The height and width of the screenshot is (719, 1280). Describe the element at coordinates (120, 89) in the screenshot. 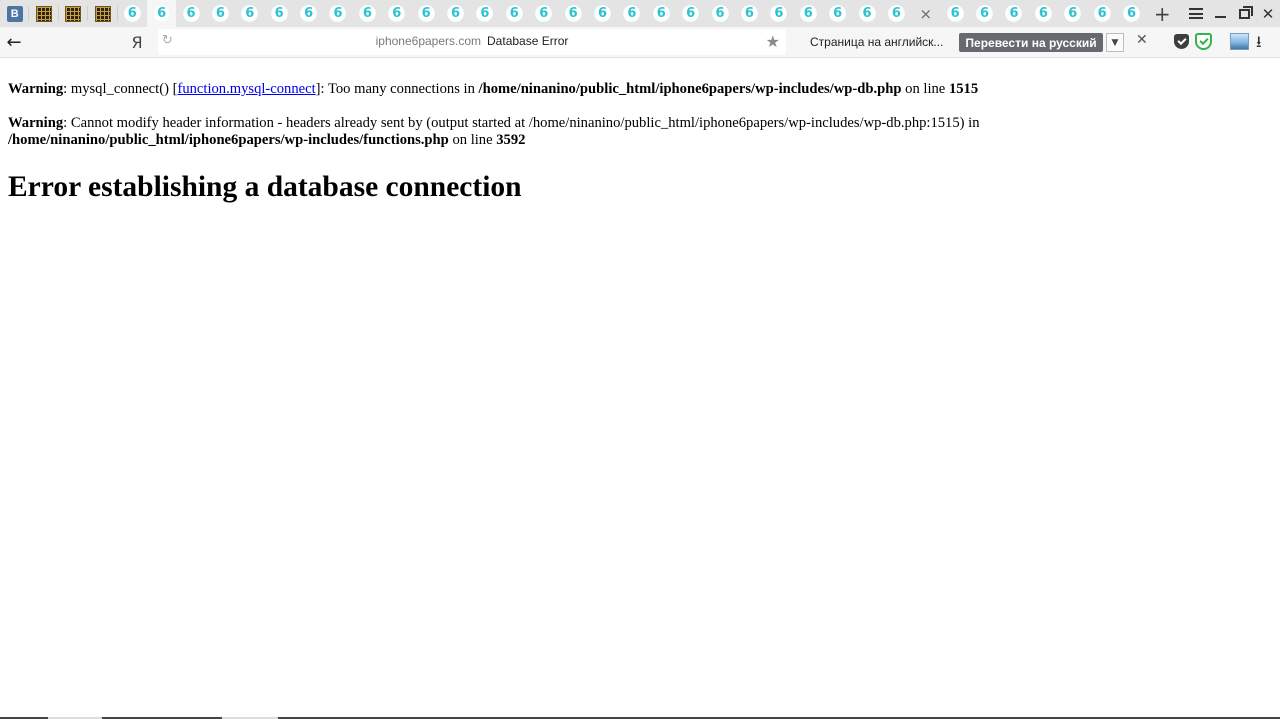

I see `warning-text: : mysql_connect() [` at that location.